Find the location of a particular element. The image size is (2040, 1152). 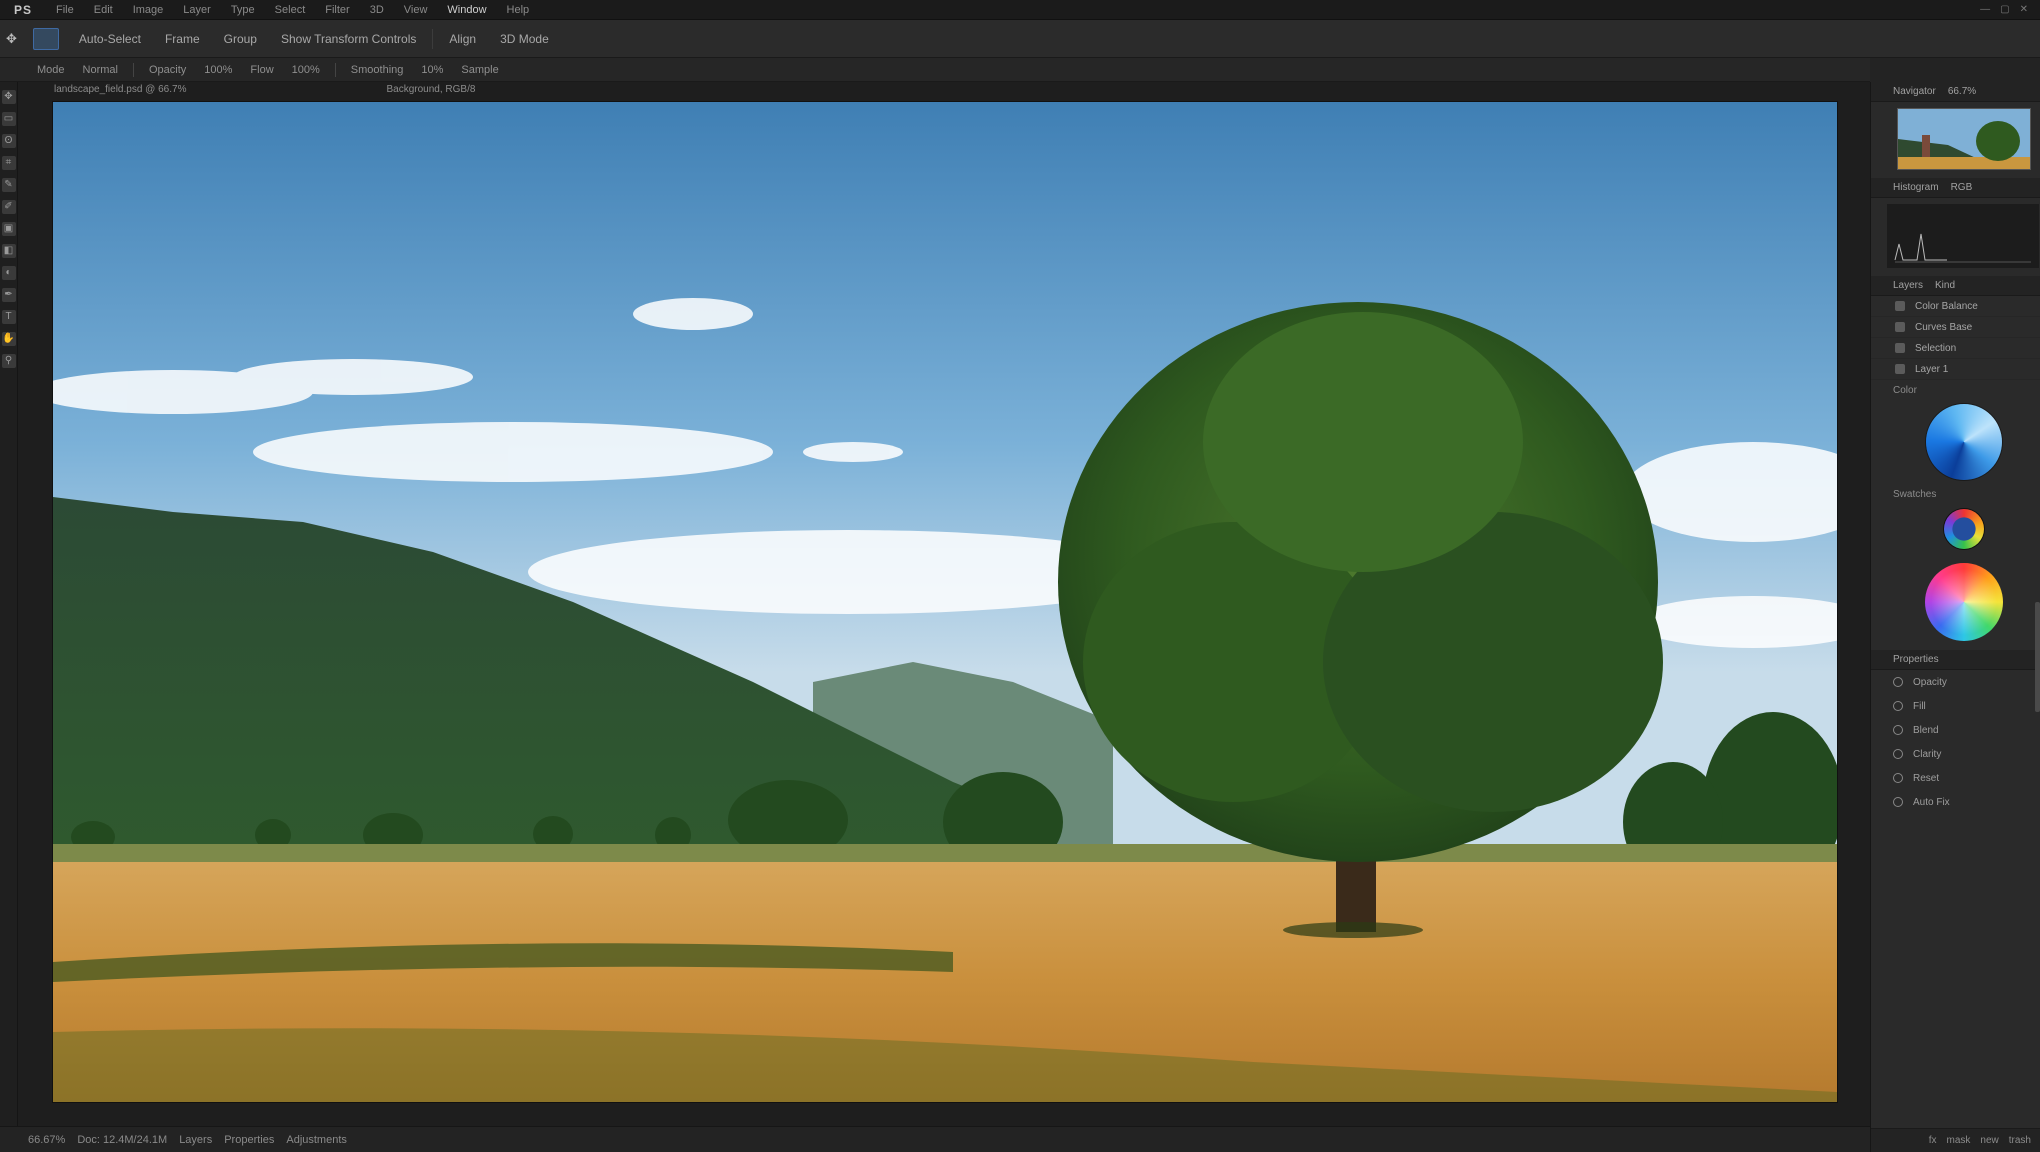

layers-title: Layers is located at coordinates (1908, 285).